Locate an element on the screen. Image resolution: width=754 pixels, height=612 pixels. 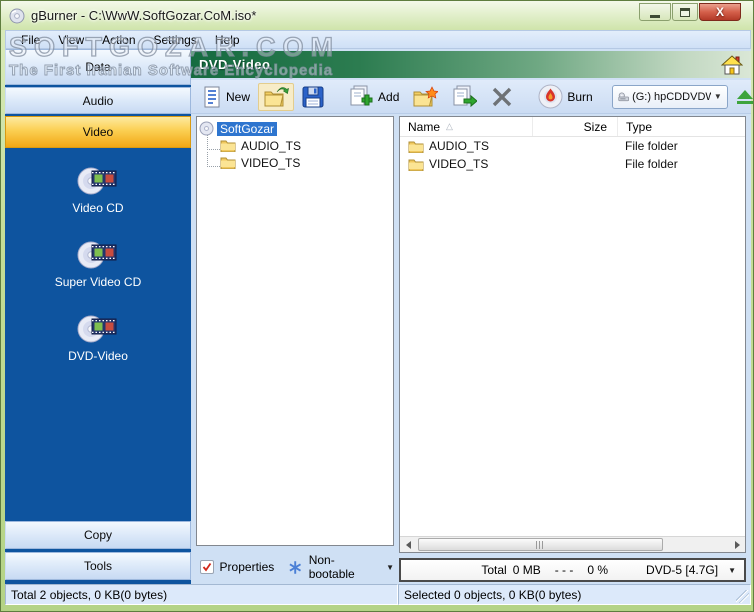
home-icon is located at coordinates (732, 64).